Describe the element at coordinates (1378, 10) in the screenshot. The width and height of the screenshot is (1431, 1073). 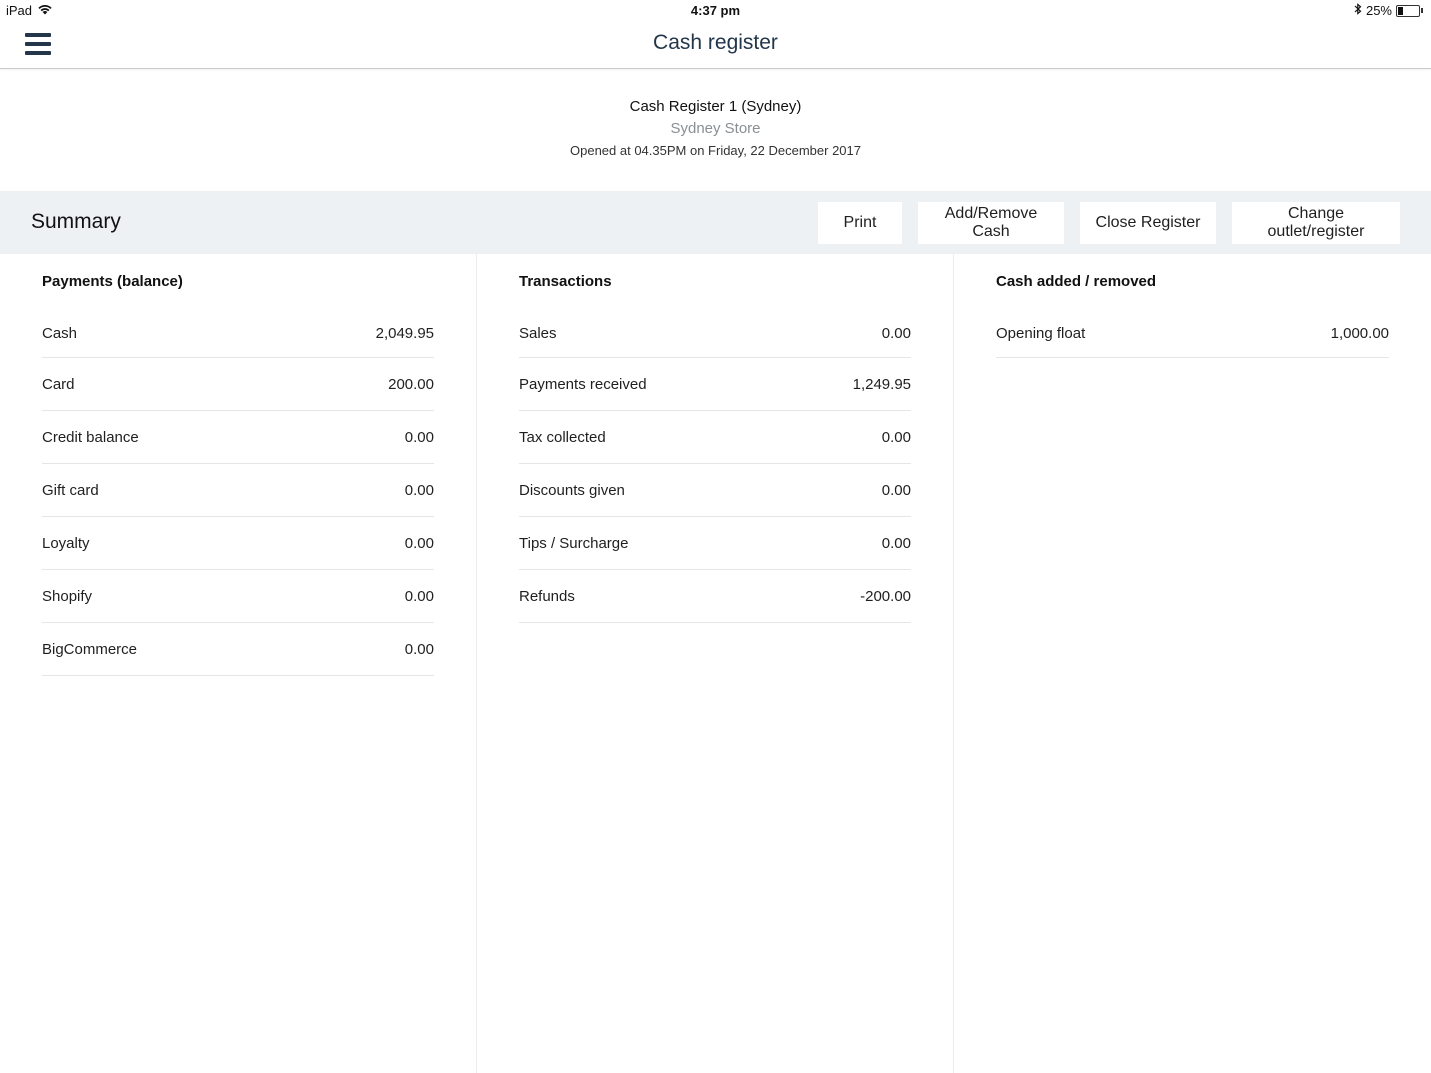
I see `battery-percent: 25%` at that location.